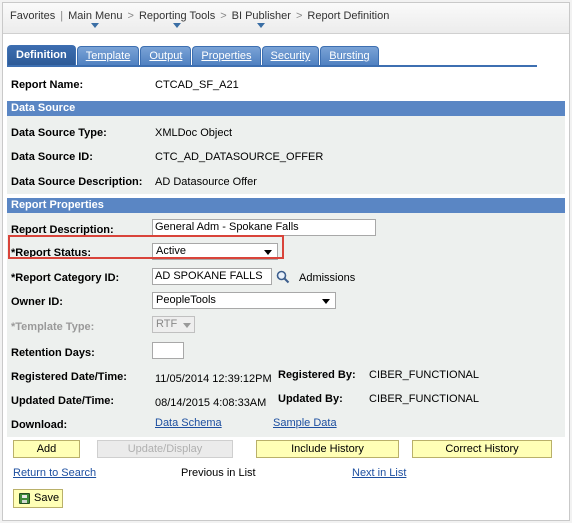  Describe the element at coordinates (53, 327) in the screenshot. I see `template-type-label: *Template Type:` at that location.